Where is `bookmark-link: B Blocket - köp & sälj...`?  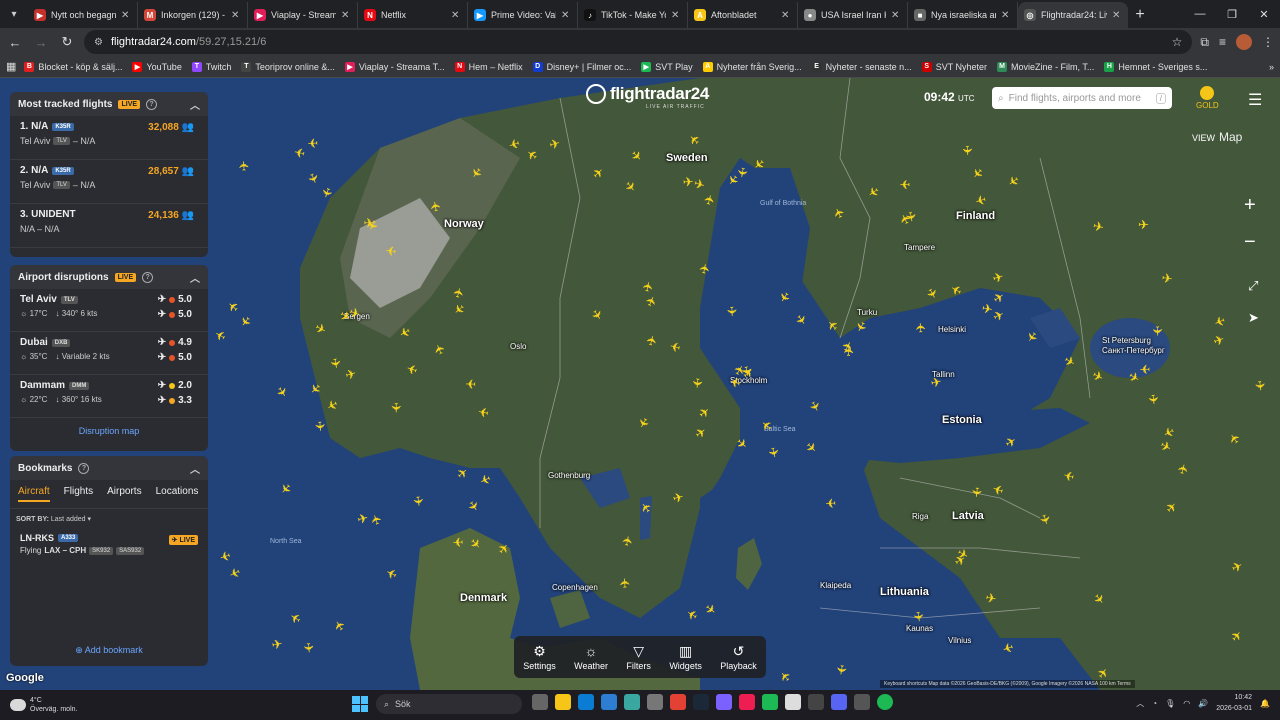 bookmark-link: B Blocket - köp & sälj... is located at coordinates (73, 66).